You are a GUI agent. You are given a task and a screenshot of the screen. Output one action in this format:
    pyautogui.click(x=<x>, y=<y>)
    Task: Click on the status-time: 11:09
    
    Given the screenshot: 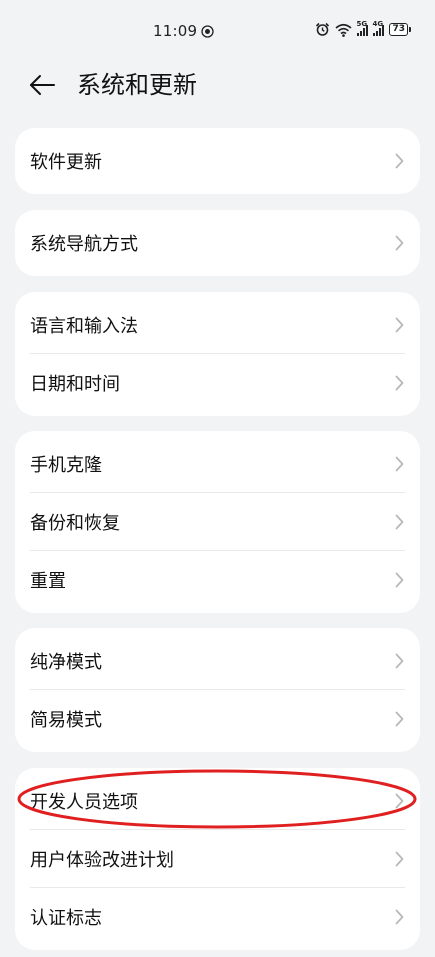 What is the action you would take?
    pyautogui.click(x=183, y=31)
    